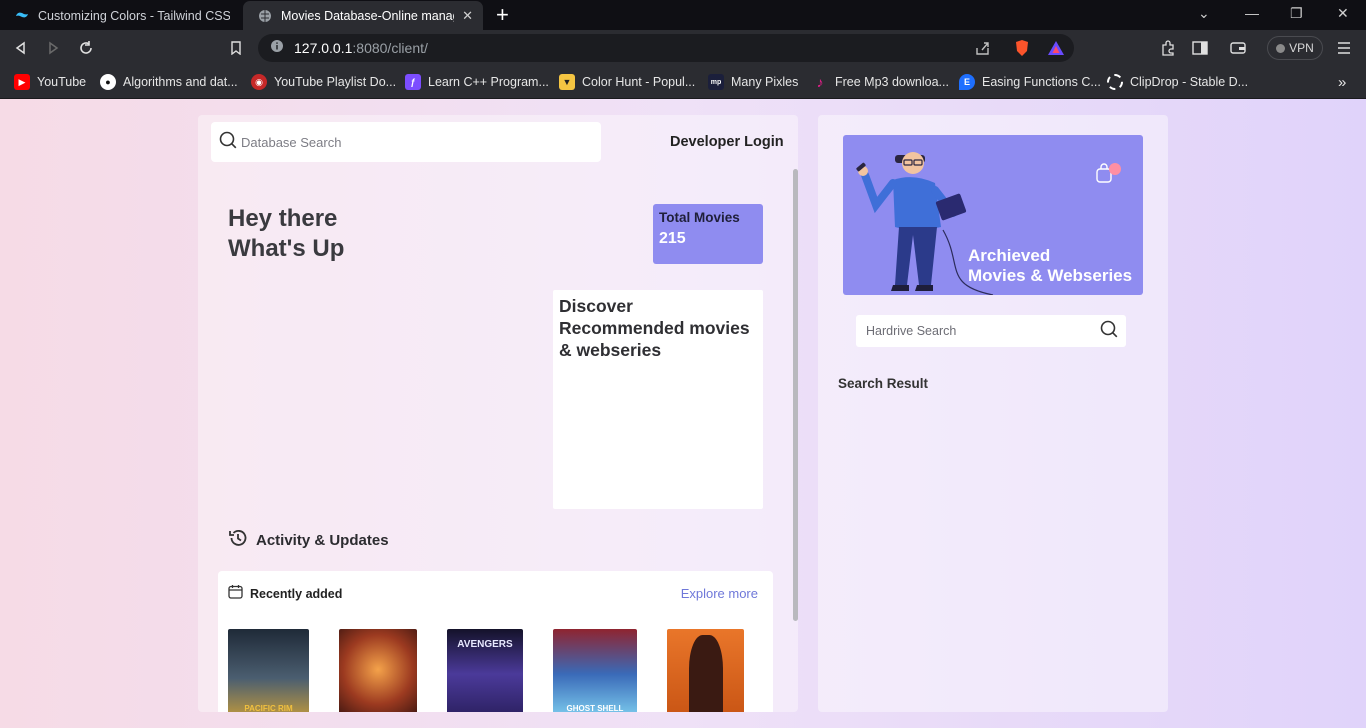 The height and width of the screenshot is (728, 1366). I want to click on brave-rewards-icon, so click(1056, 50).